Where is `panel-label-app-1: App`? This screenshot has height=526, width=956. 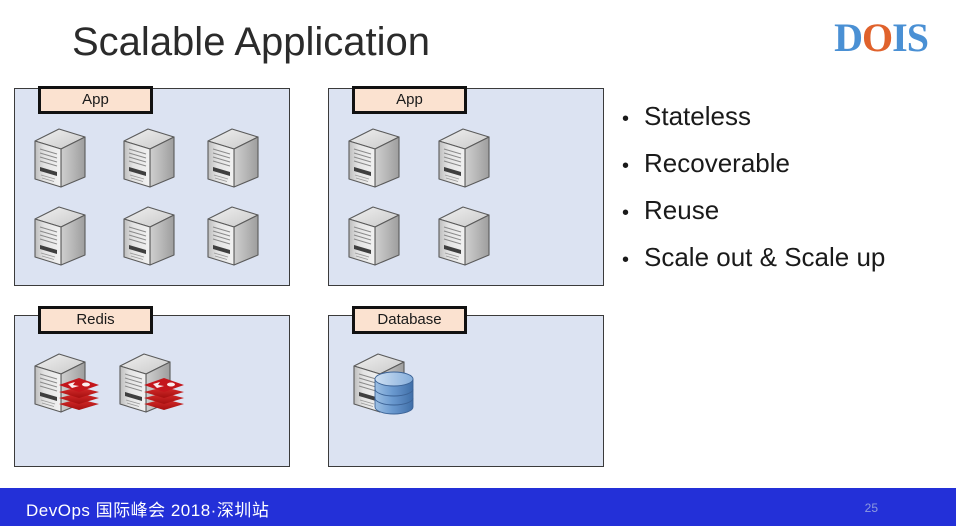
panel-label-app-1: App is located at coordinates (95, 100).